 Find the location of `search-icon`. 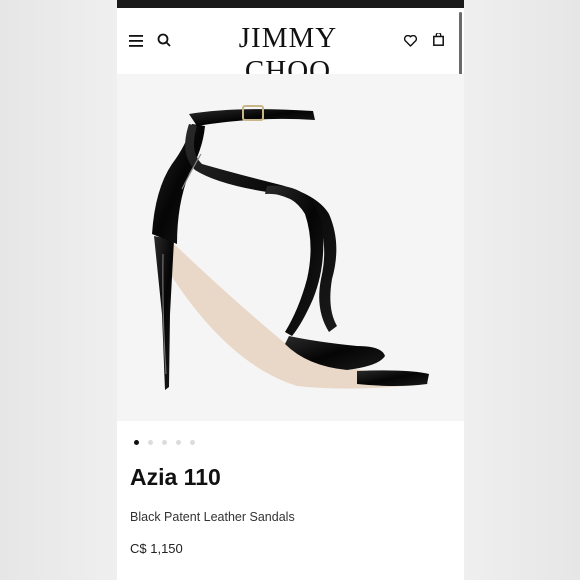

search-icon is located at coordinates (164, 42).